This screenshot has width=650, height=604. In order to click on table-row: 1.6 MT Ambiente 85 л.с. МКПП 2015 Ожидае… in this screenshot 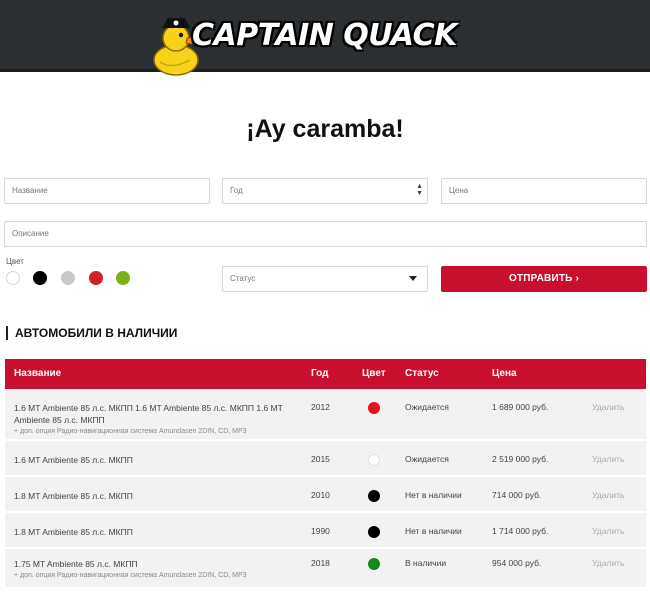, I will do `click(325, 459)`.